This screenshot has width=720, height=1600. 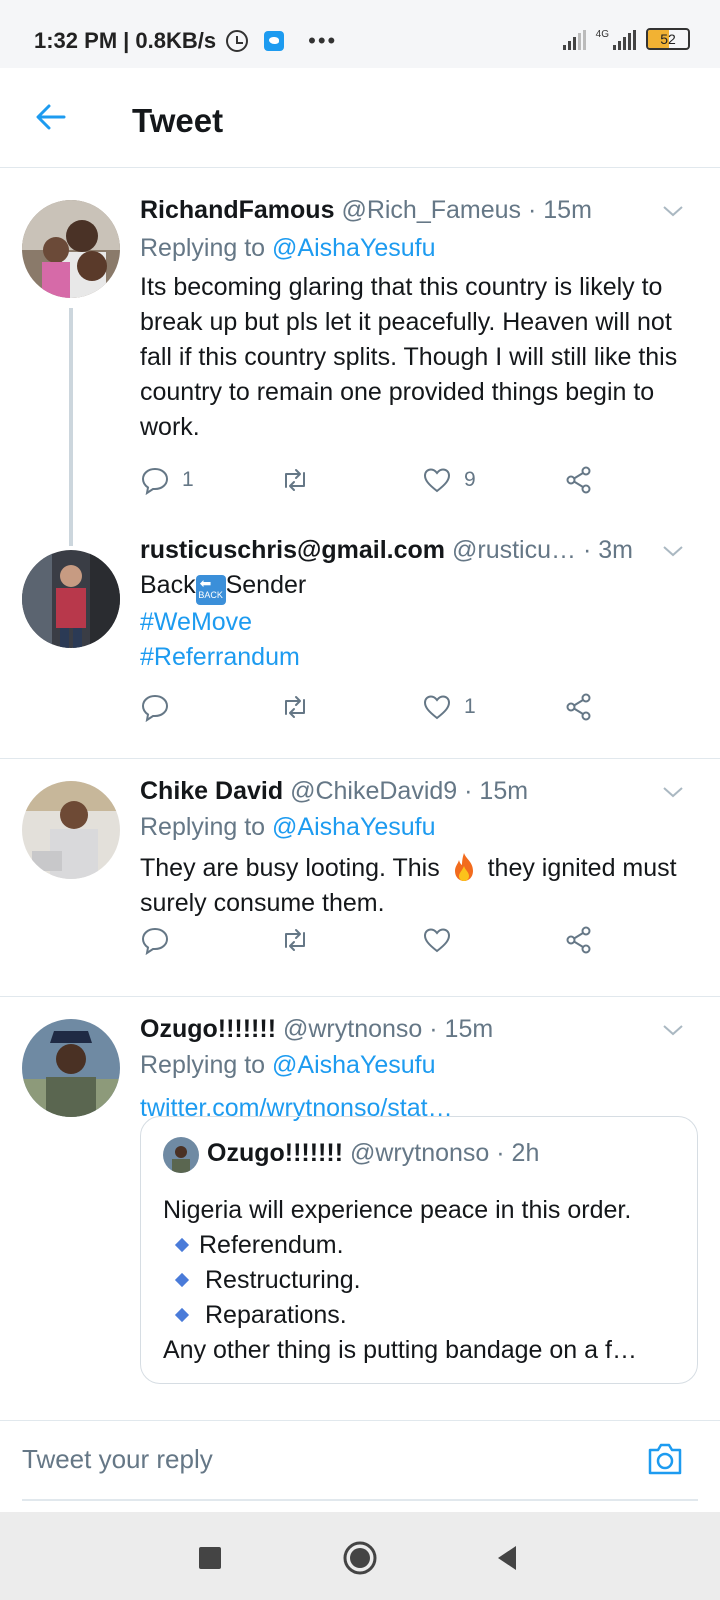 I want to click on quote-time: · 2h, so click(x=518, y=1153).